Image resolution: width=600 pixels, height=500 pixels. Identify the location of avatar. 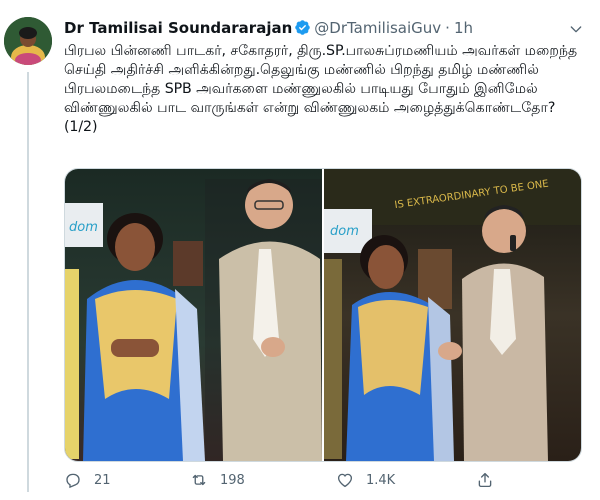
(28, 41).